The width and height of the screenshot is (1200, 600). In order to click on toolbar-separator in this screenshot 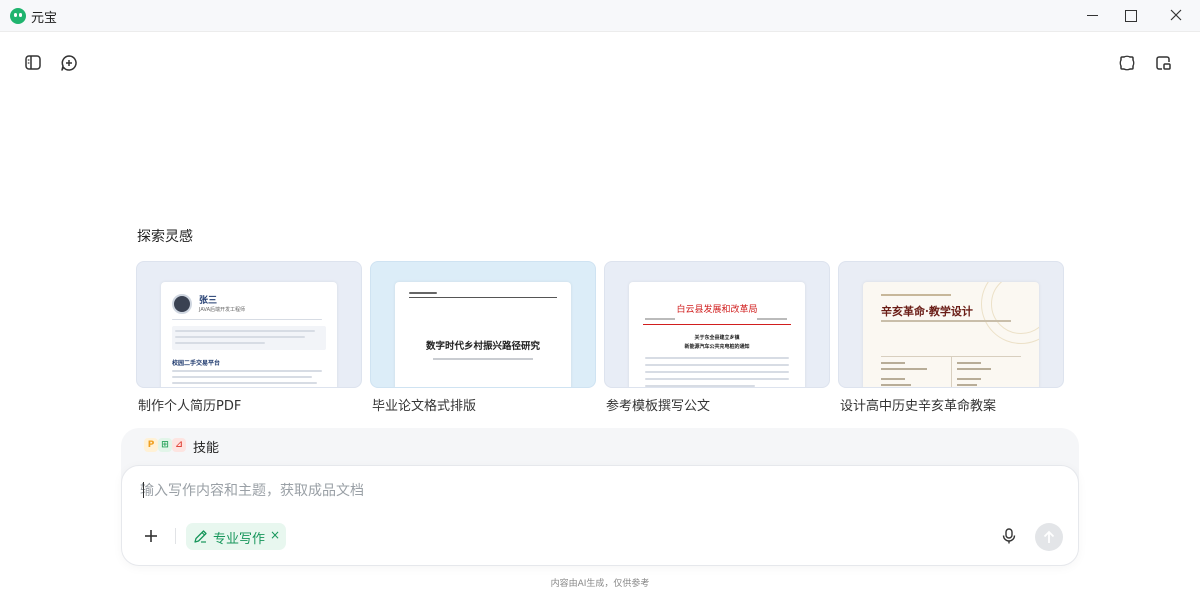, I will do `click(175, 536)`.